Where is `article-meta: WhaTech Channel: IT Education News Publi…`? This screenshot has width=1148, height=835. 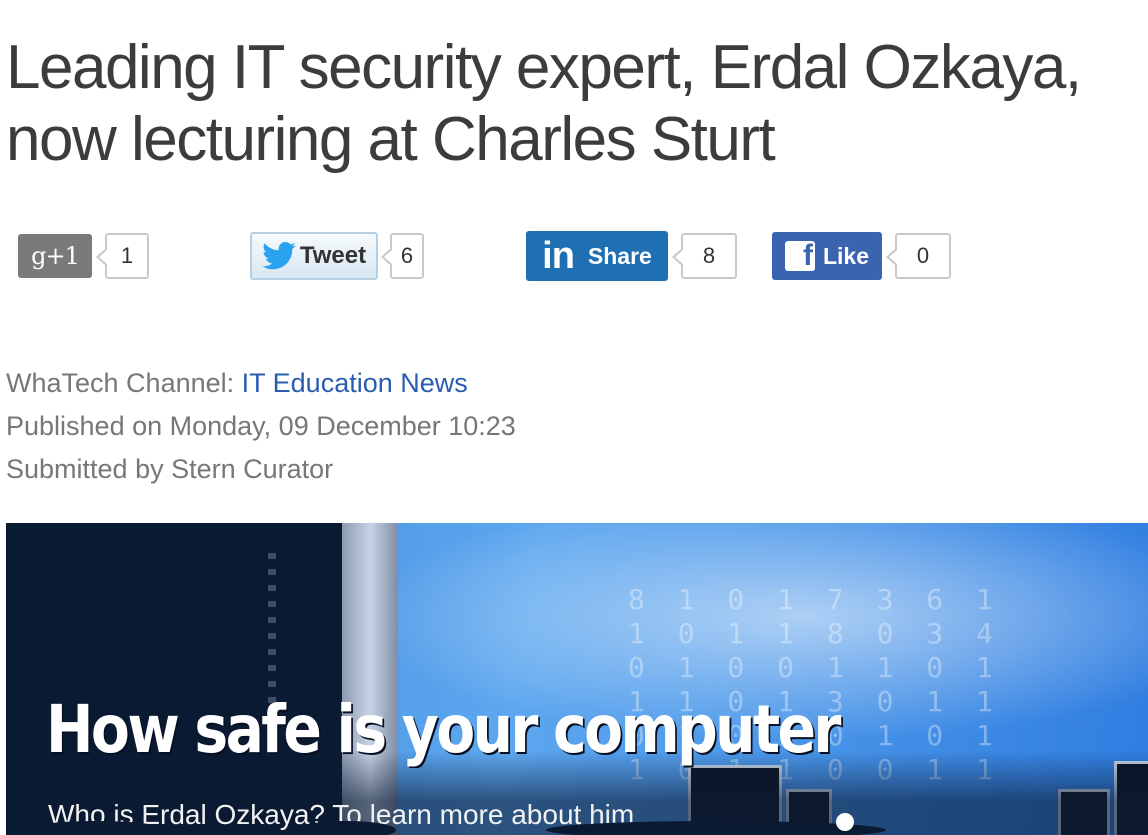 article-meta: WhaTech Channel: IT Education News Publi… is located at coordinates (261, 426).